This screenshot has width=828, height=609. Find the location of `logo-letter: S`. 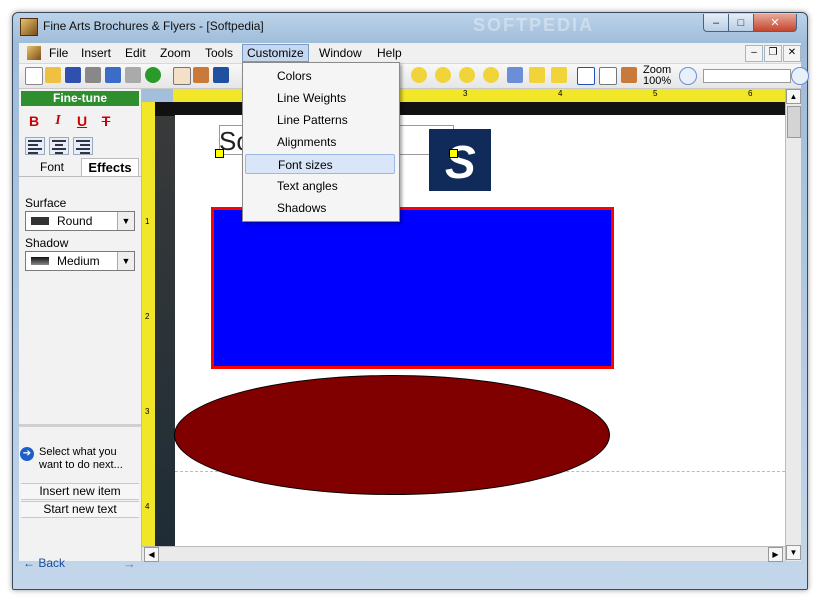

logo-letter: S is located at coordinates (460, 162).